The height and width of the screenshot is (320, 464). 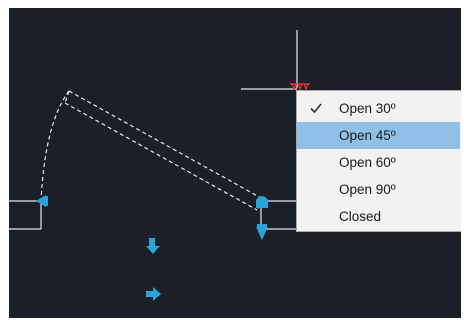 I want to click on menu-item-label: Closed, so click(x=360, y=216).